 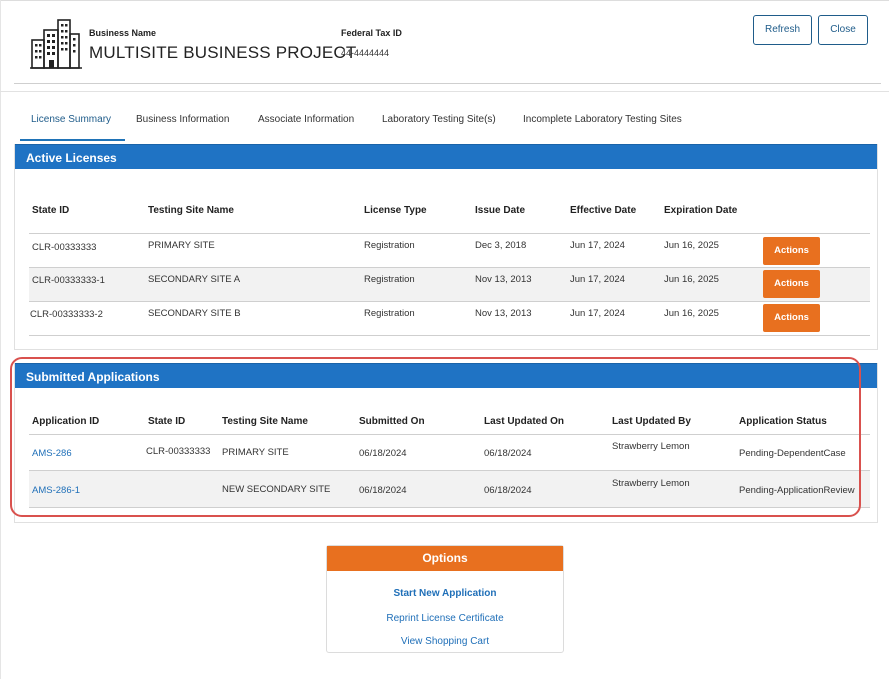 I want to click on tab-associate-information: Associate Information, so click(x=306, y=119).